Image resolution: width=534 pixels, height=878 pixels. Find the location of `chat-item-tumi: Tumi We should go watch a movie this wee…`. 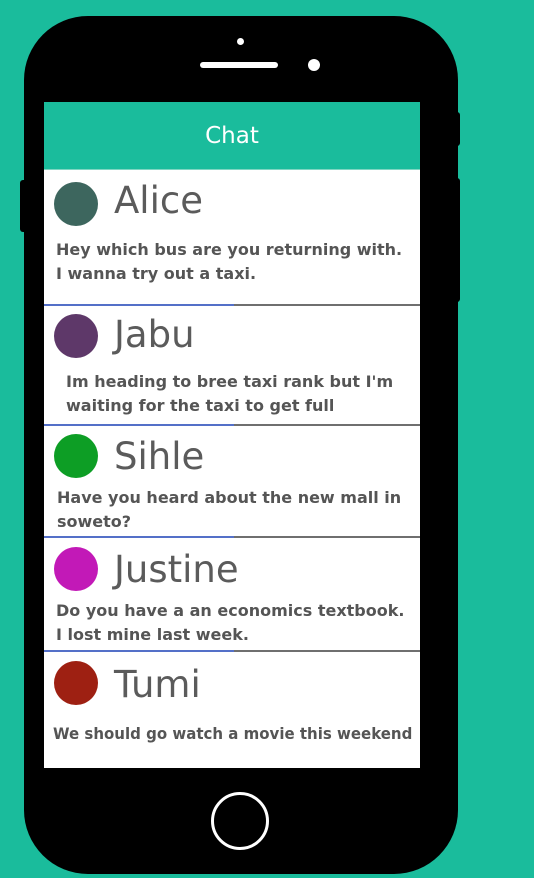

chat-item-tumi: Tumi We should go watch a movie this wee… is located at coordinates (232, 710).